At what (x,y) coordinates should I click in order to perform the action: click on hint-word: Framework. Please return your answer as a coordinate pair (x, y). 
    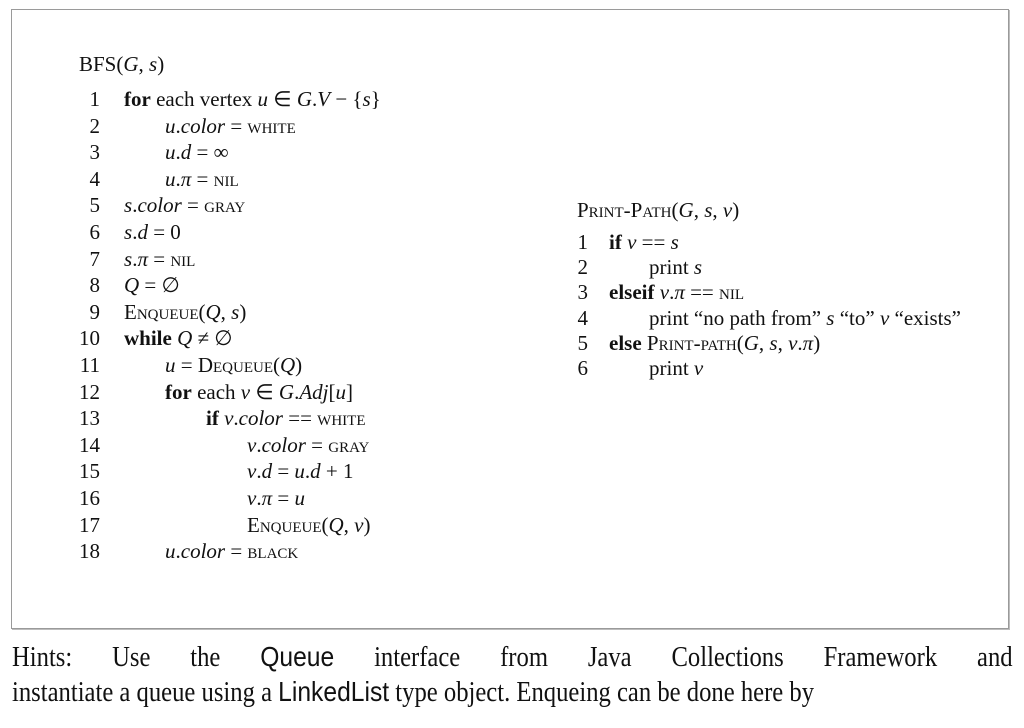
    Looking at the image, I should click on (880, 657).